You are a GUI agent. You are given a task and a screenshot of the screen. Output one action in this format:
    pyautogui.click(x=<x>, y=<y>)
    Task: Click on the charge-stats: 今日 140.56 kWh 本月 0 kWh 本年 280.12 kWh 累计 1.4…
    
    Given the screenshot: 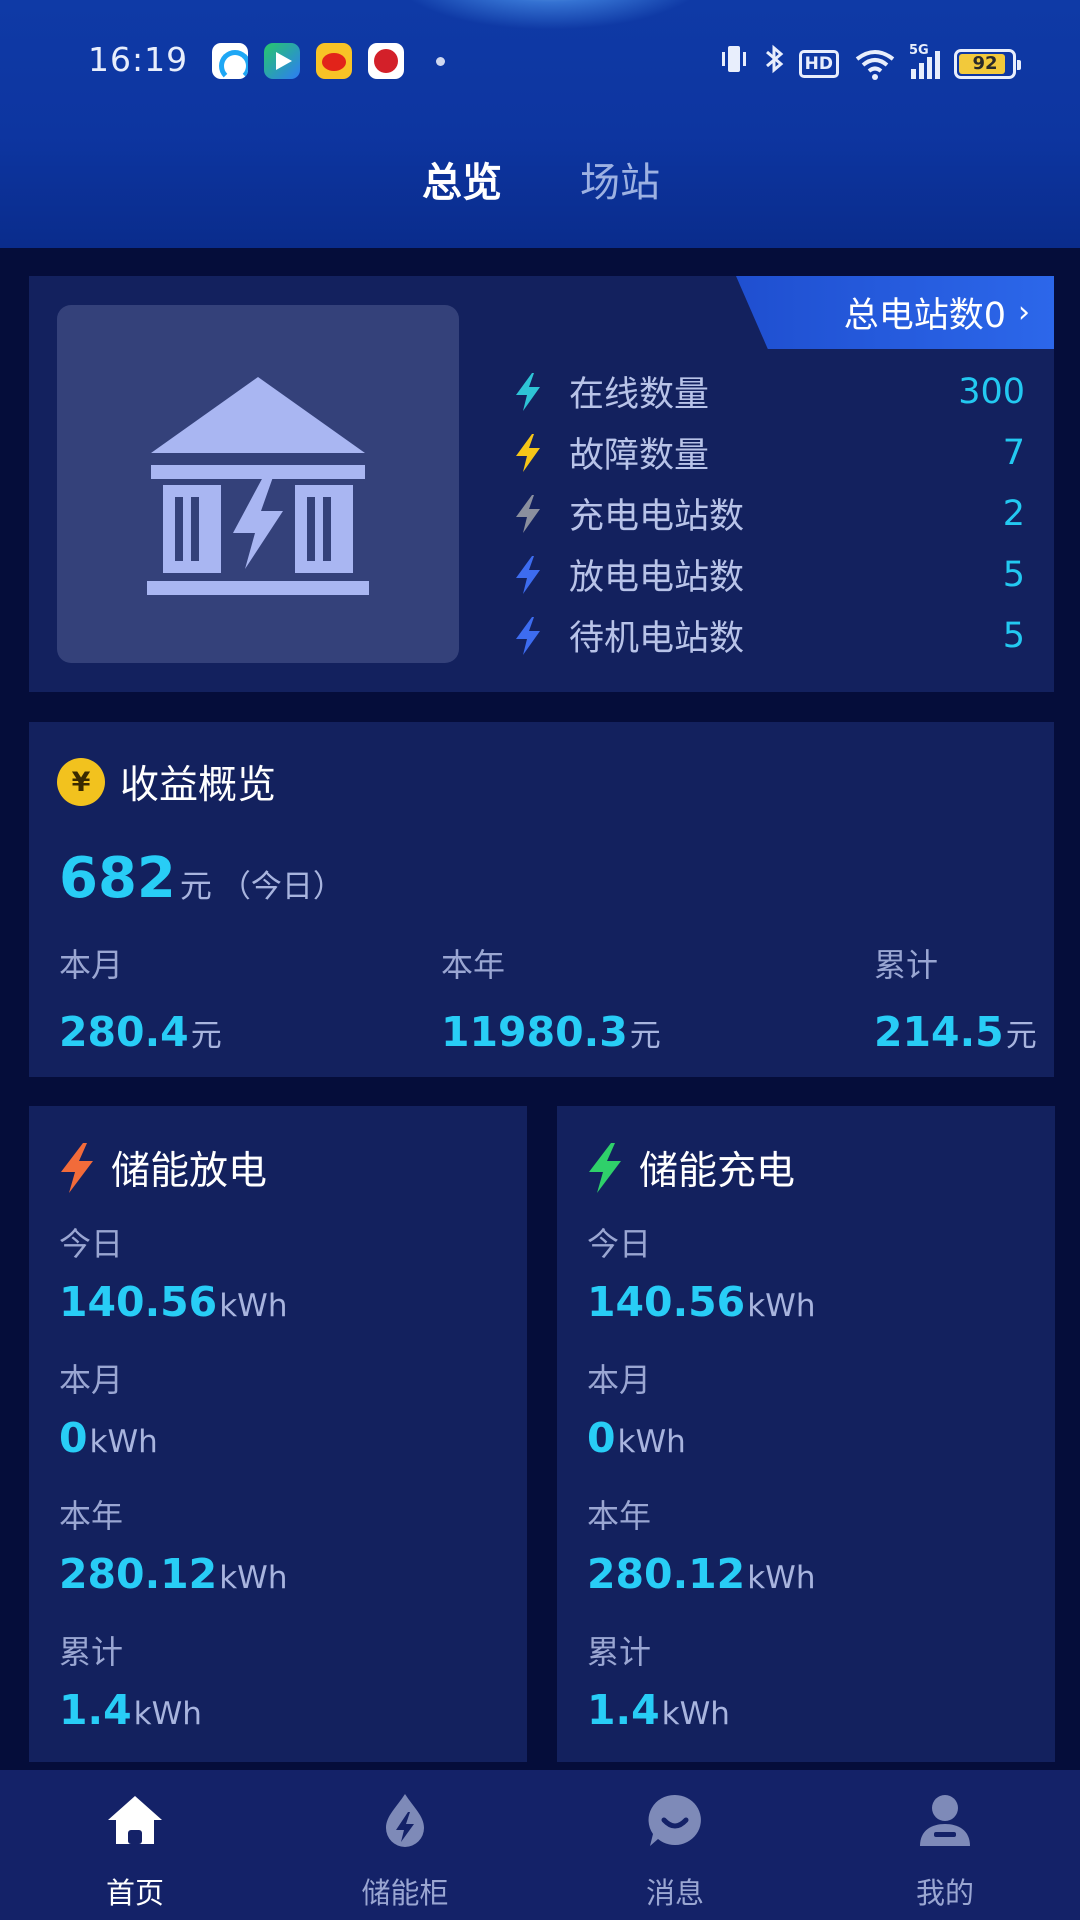 What is the action you would take?
    pyautogui.click(x=701, y=1494)
    